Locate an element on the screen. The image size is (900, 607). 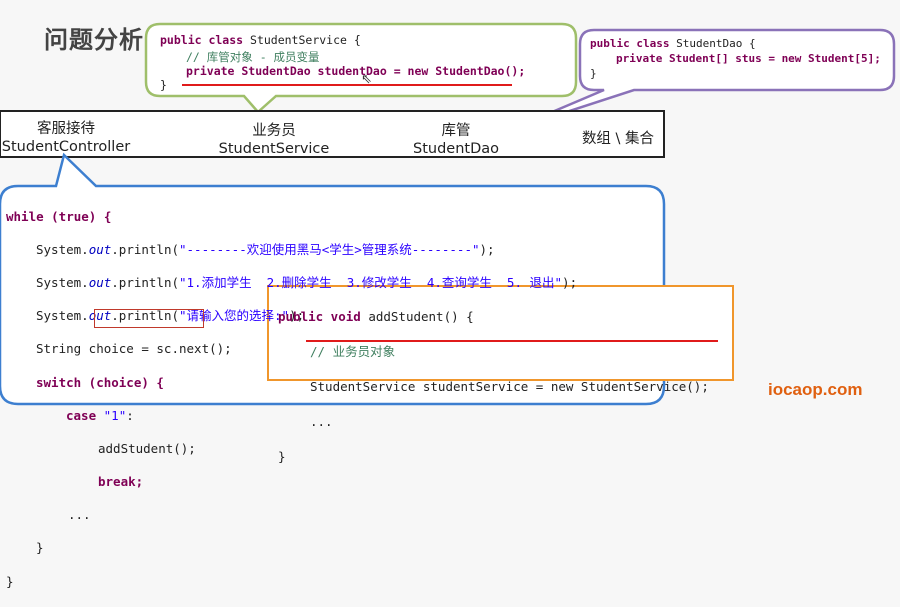
code-system-2: System. is located at coordinates (62, 282).